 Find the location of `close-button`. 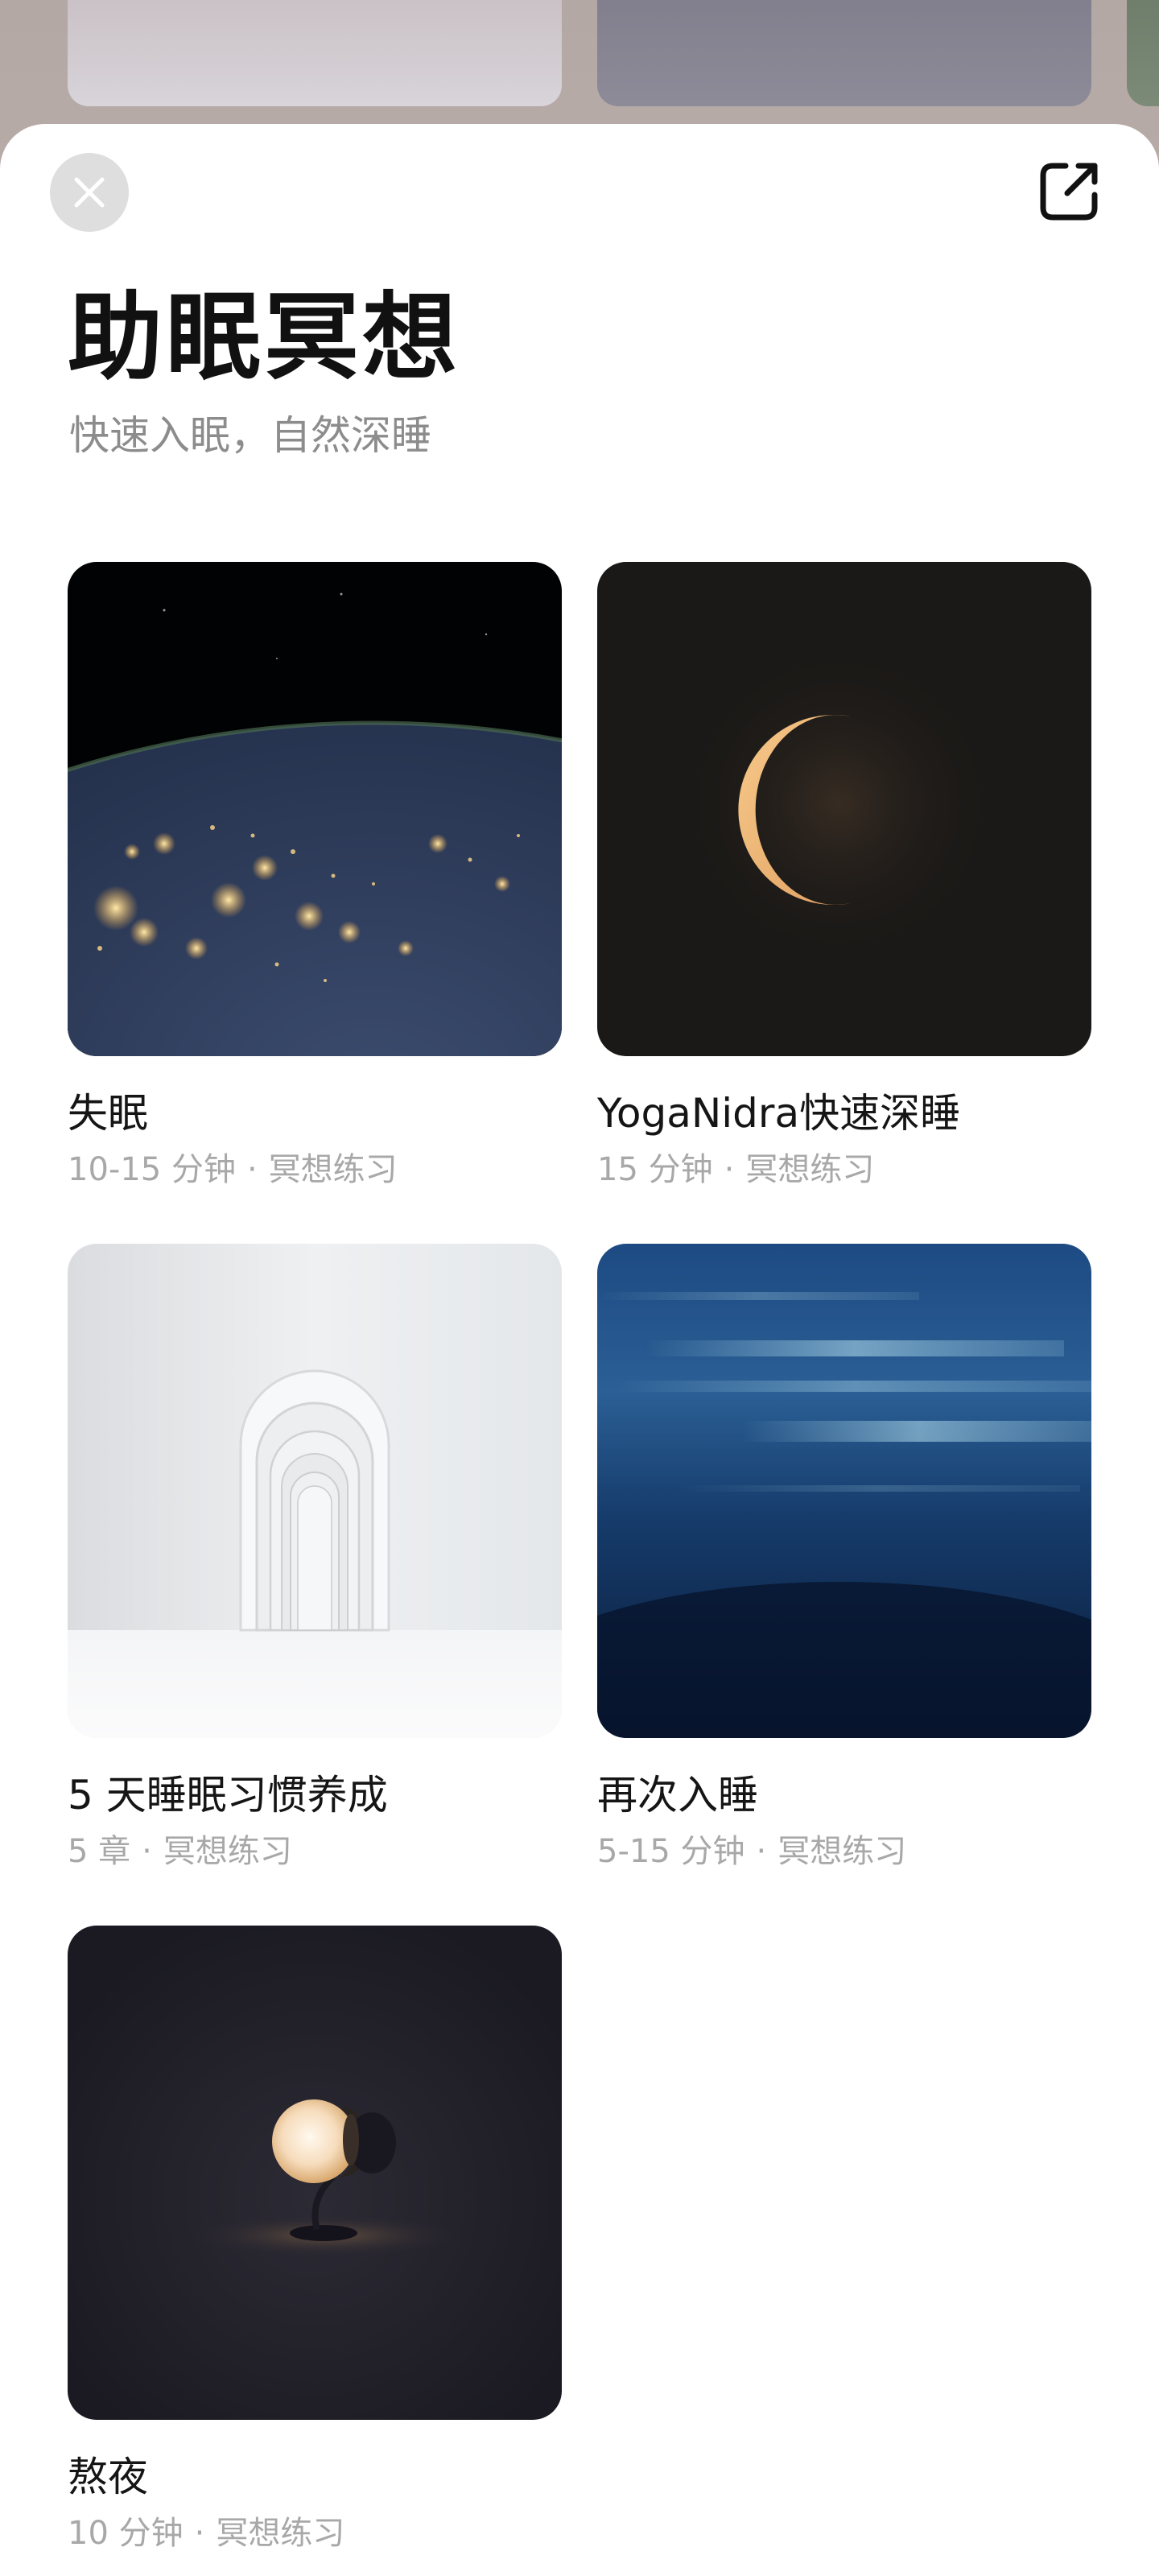

close-button is located at coordinates (89, 192).